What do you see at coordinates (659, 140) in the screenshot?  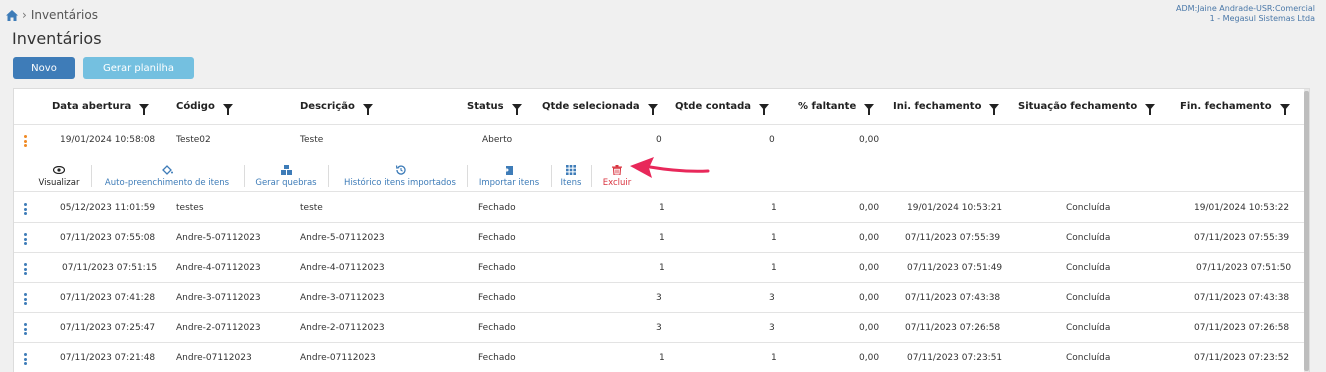 I see `cell-qtde-selecionada: 0` at bounding box center [659, 140].